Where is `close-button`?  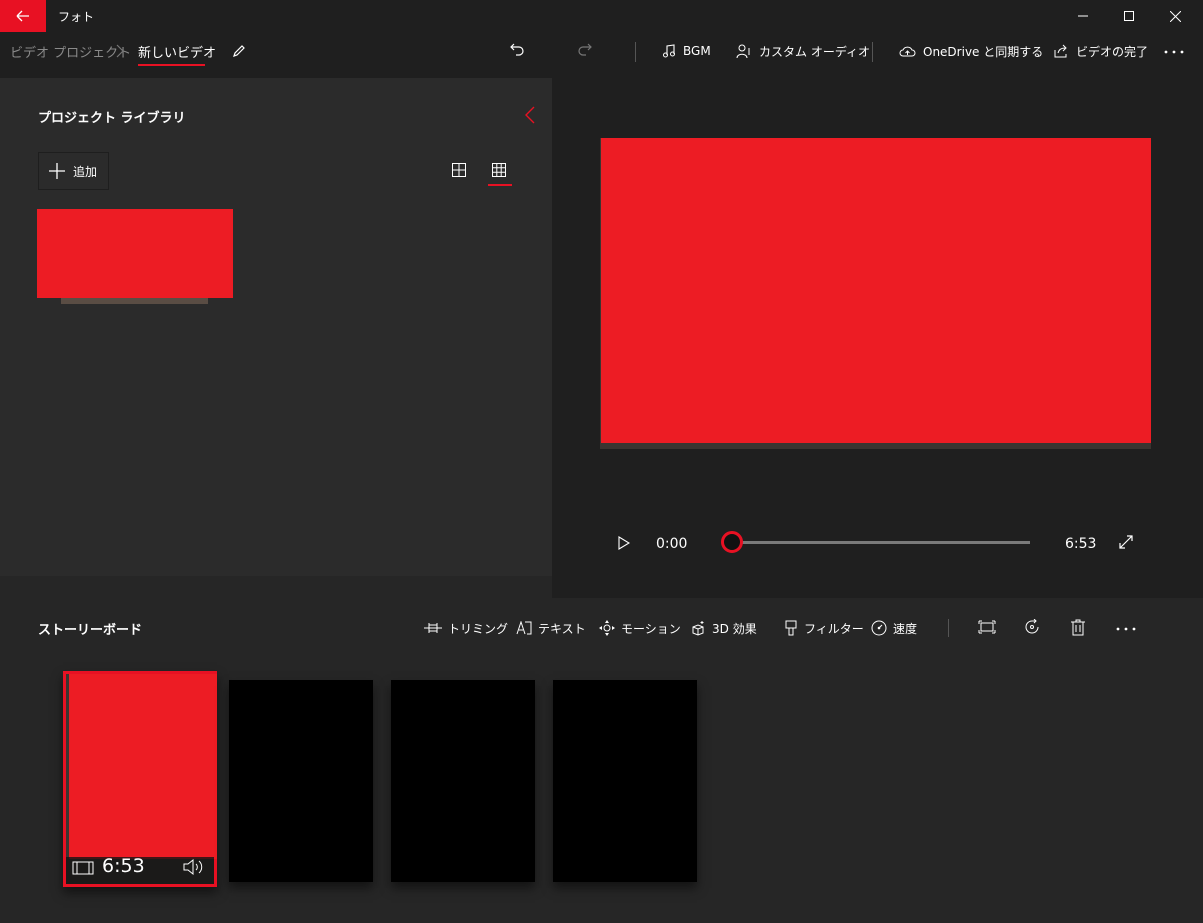
close-button is located at coordinates (1175, 16).